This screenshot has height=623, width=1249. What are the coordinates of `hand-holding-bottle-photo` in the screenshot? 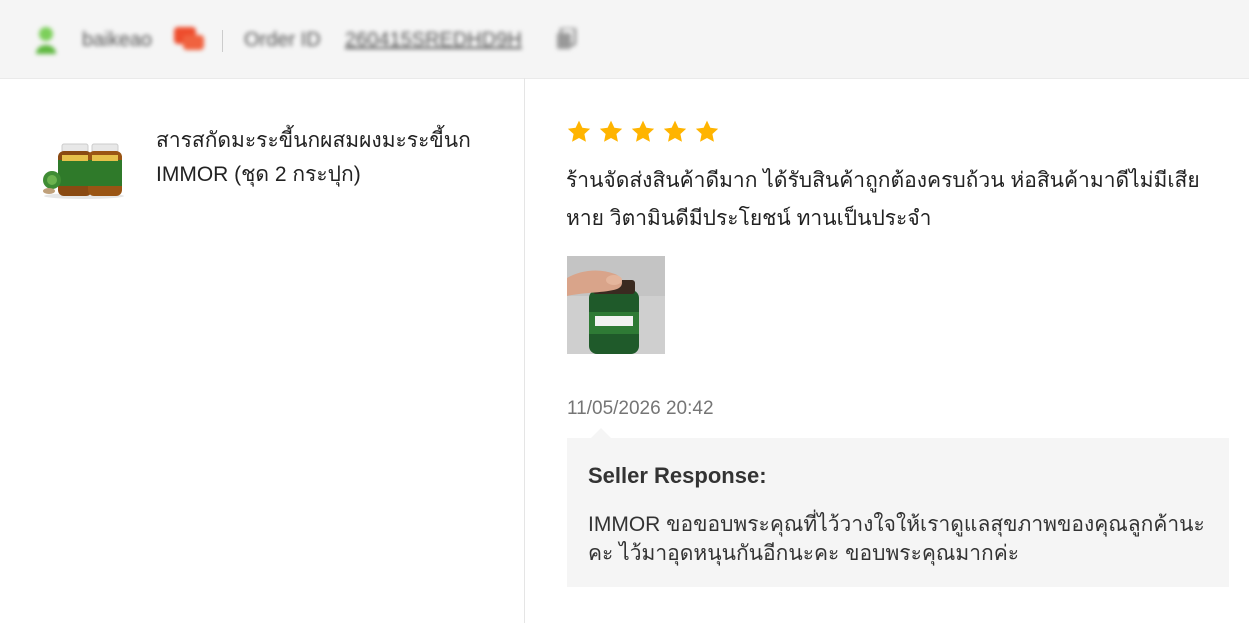 It's located at (616, 305).